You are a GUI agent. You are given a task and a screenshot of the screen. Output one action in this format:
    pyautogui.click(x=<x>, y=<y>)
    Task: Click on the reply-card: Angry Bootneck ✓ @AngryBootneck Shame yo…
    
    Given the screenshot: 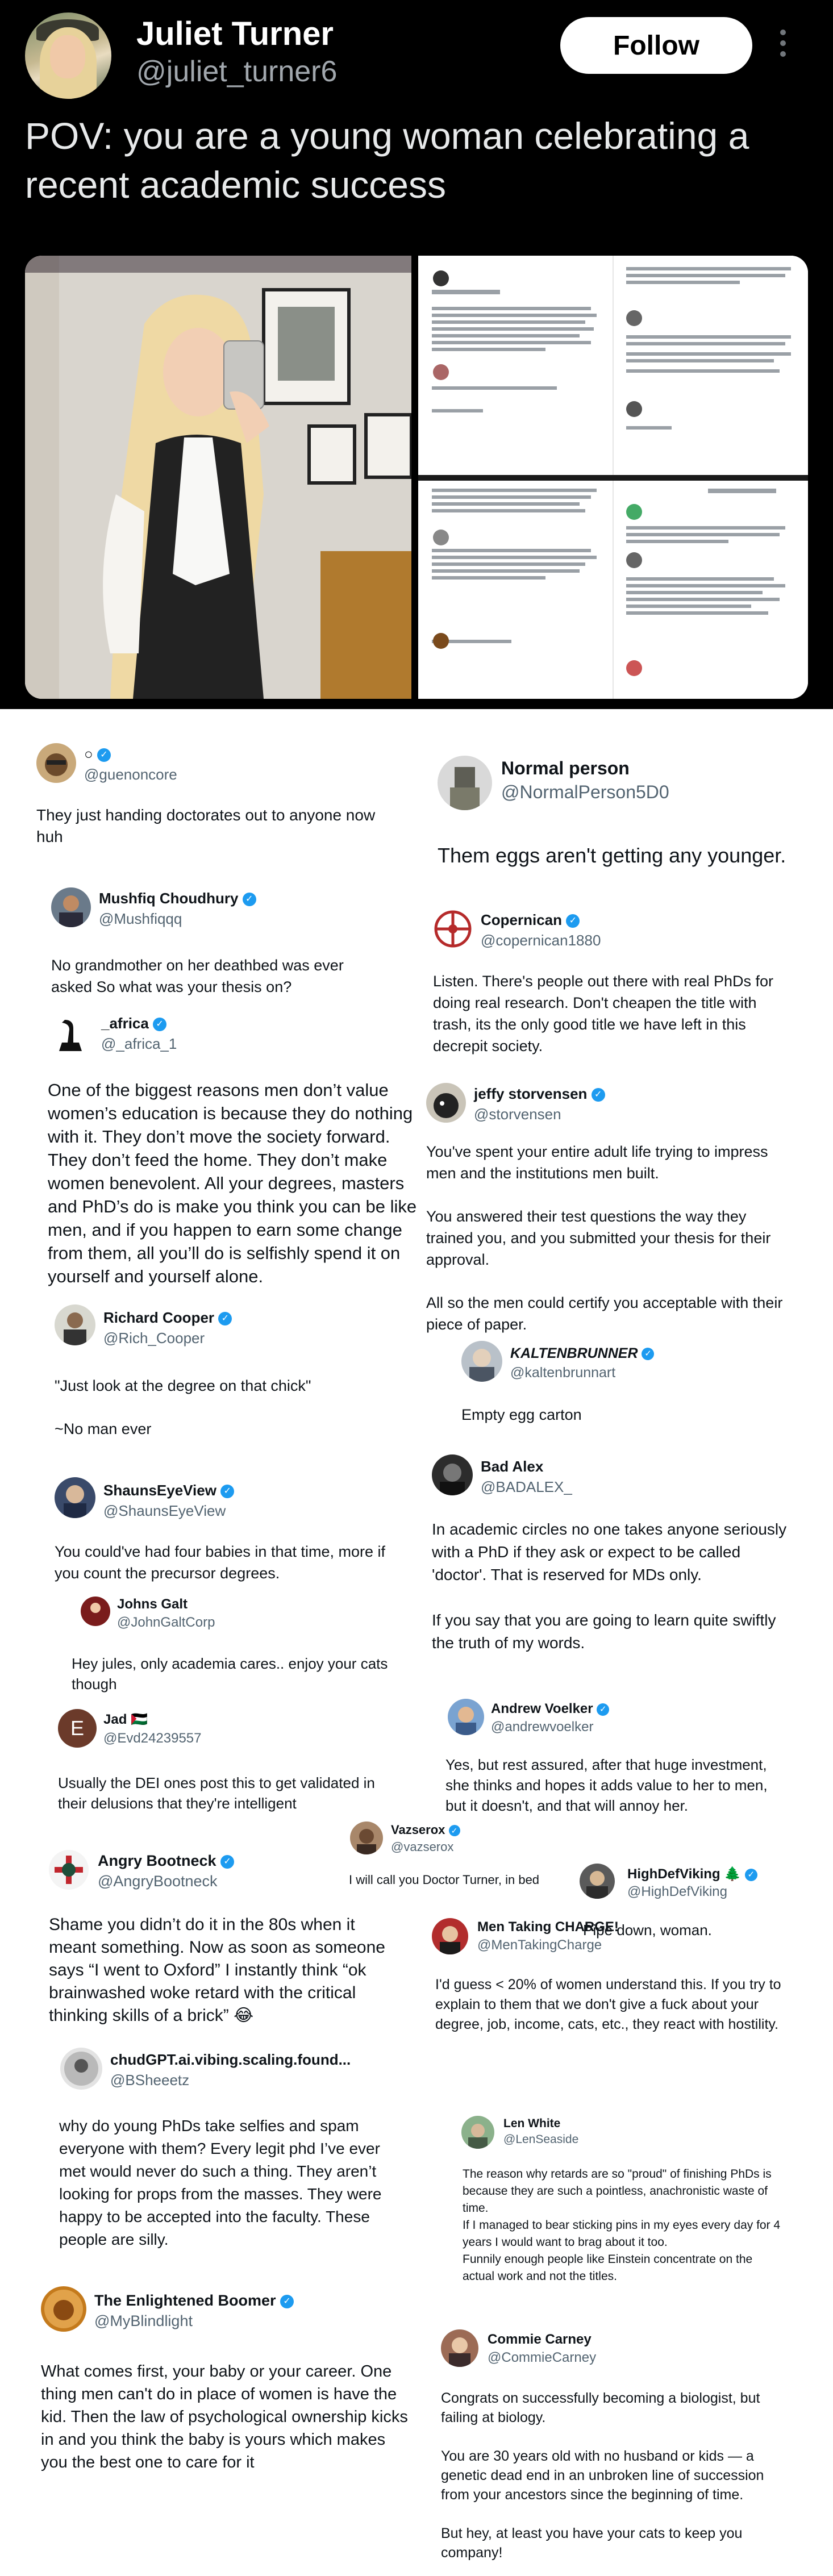 What is the action you would take?
    pyautogui.click(x=225, y=1943)
    